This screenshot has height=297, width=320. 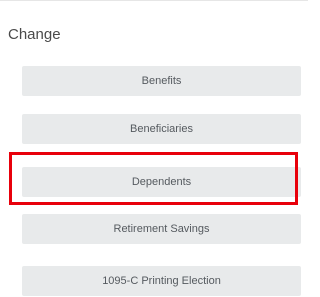 What do you see at coordinates (161, 229) in the screenshot?
I see `retirement-savings-button: Retirement Savings` at bounding box center [161, 229].